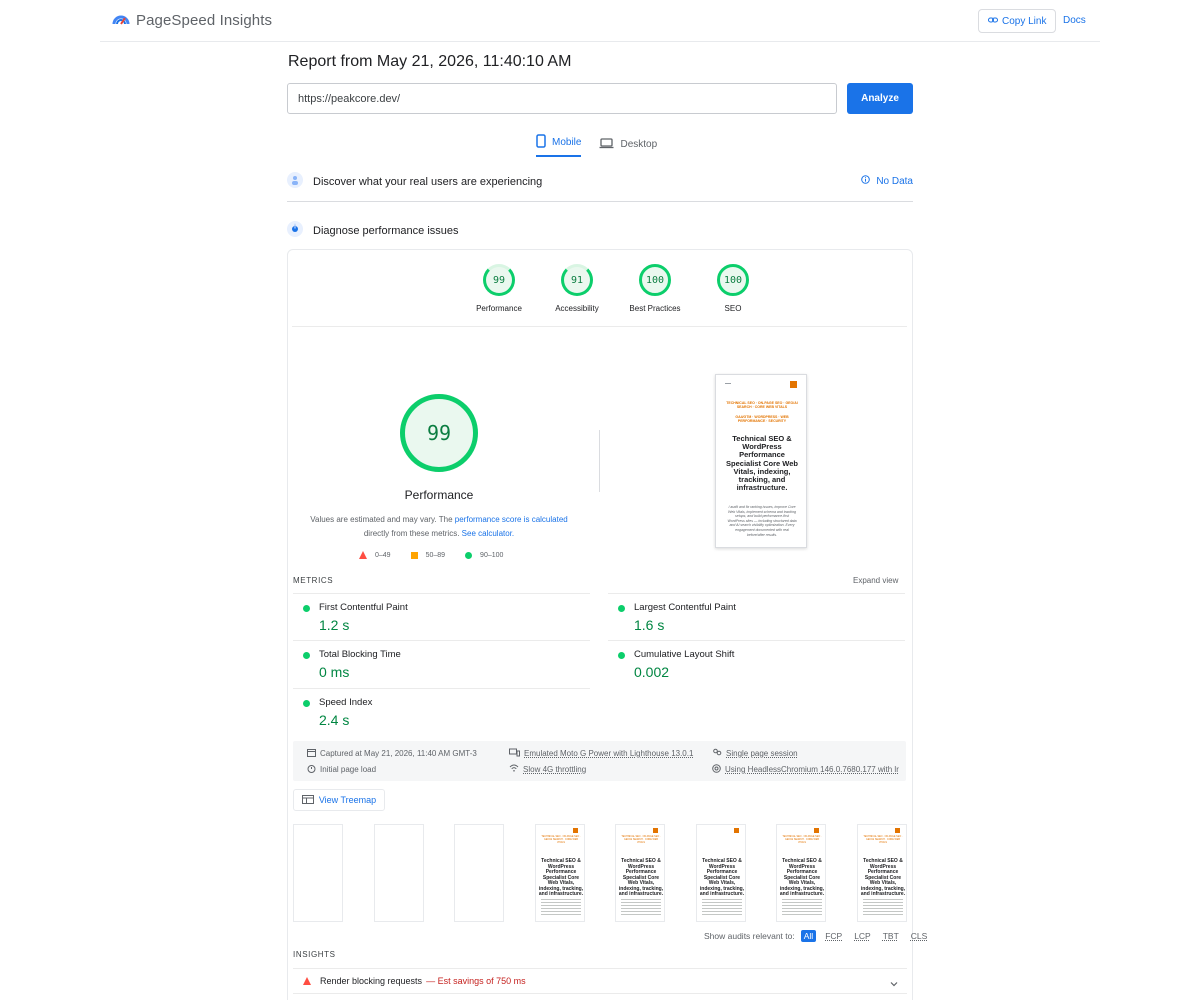 This screenshot has height=1000, width=1200. Describe the element at coordinates (891, 936) in the screenshot. I see `filter-chip-tbt: TBT` at that location.